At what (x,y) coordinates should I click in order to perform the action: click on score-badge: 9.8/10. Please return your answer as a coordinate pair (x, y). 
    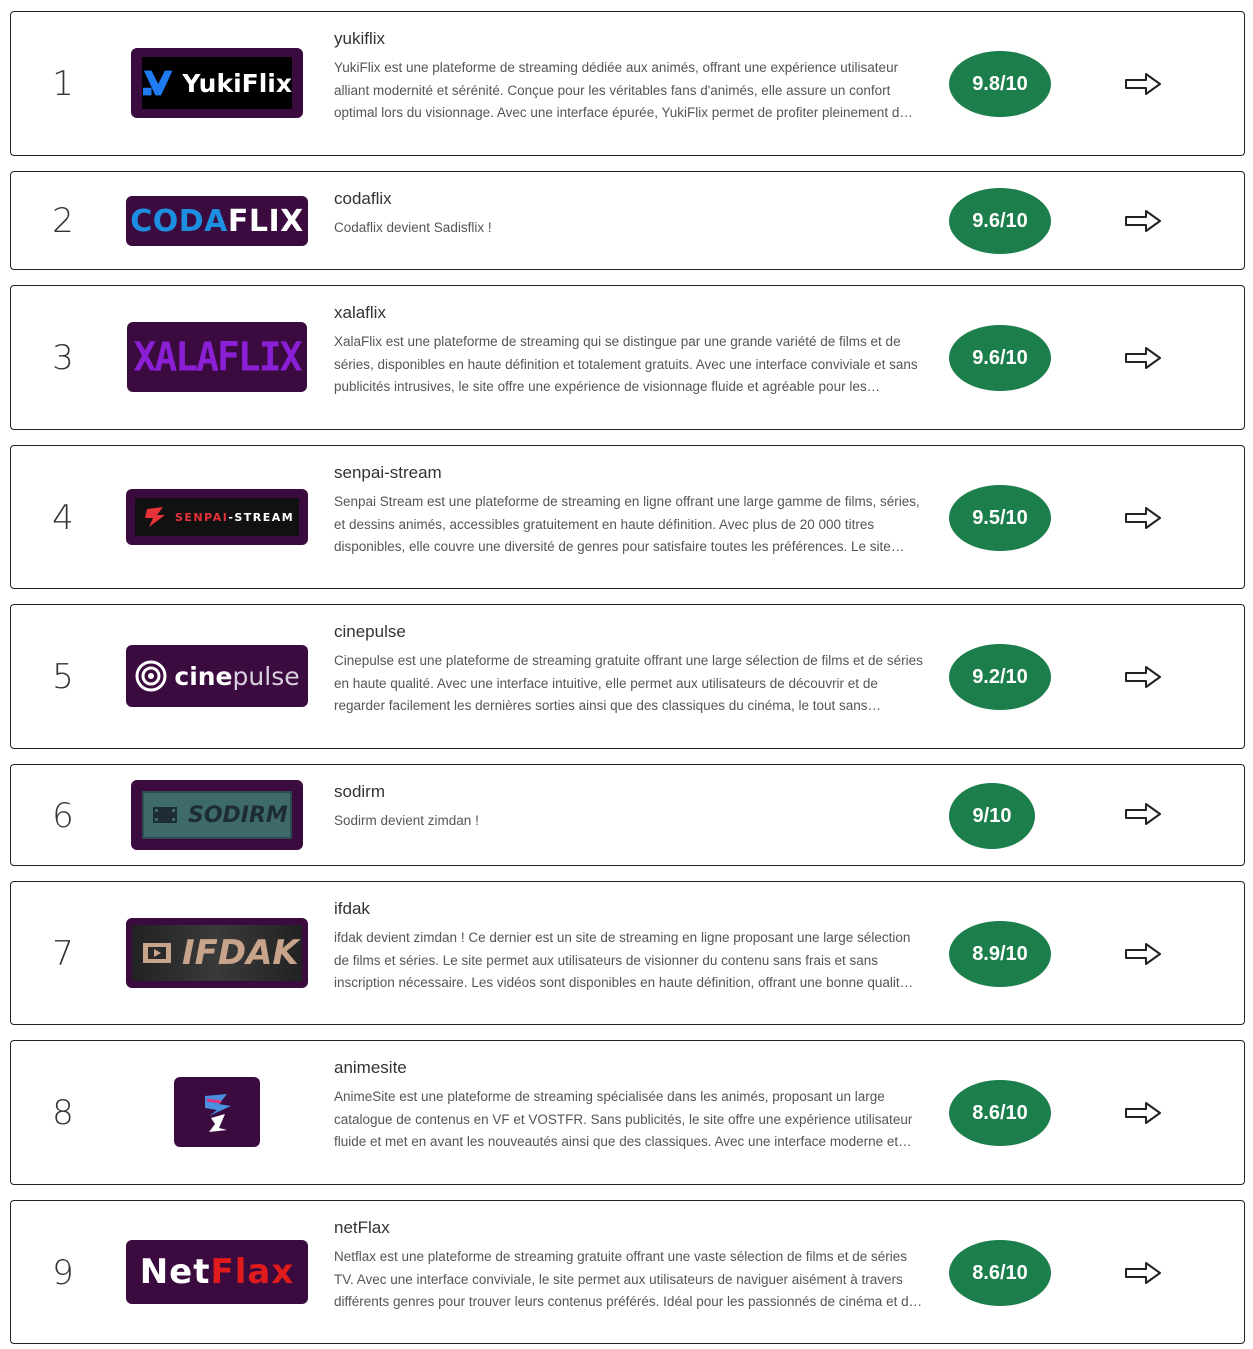
    Looking at the image, I should click on (1000, 84).